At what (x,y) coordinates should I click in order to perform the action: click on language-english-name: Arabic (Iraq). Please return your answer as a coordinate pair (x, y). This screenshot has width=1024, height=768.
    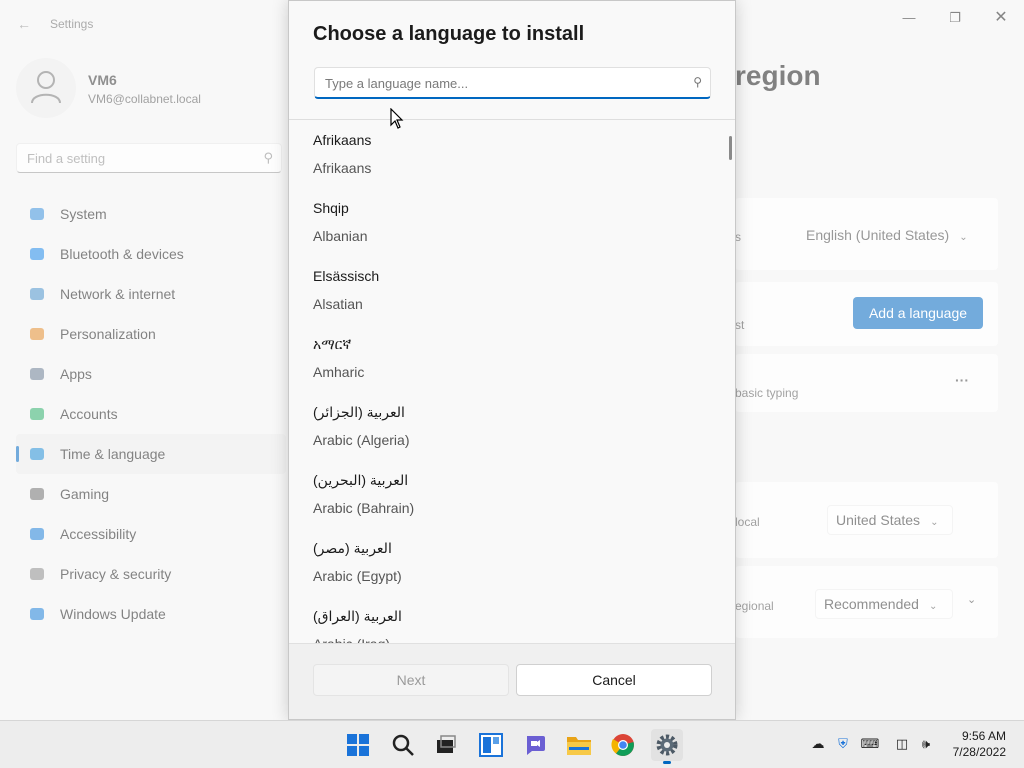
    Looking at the image, I should click on (351, 639).